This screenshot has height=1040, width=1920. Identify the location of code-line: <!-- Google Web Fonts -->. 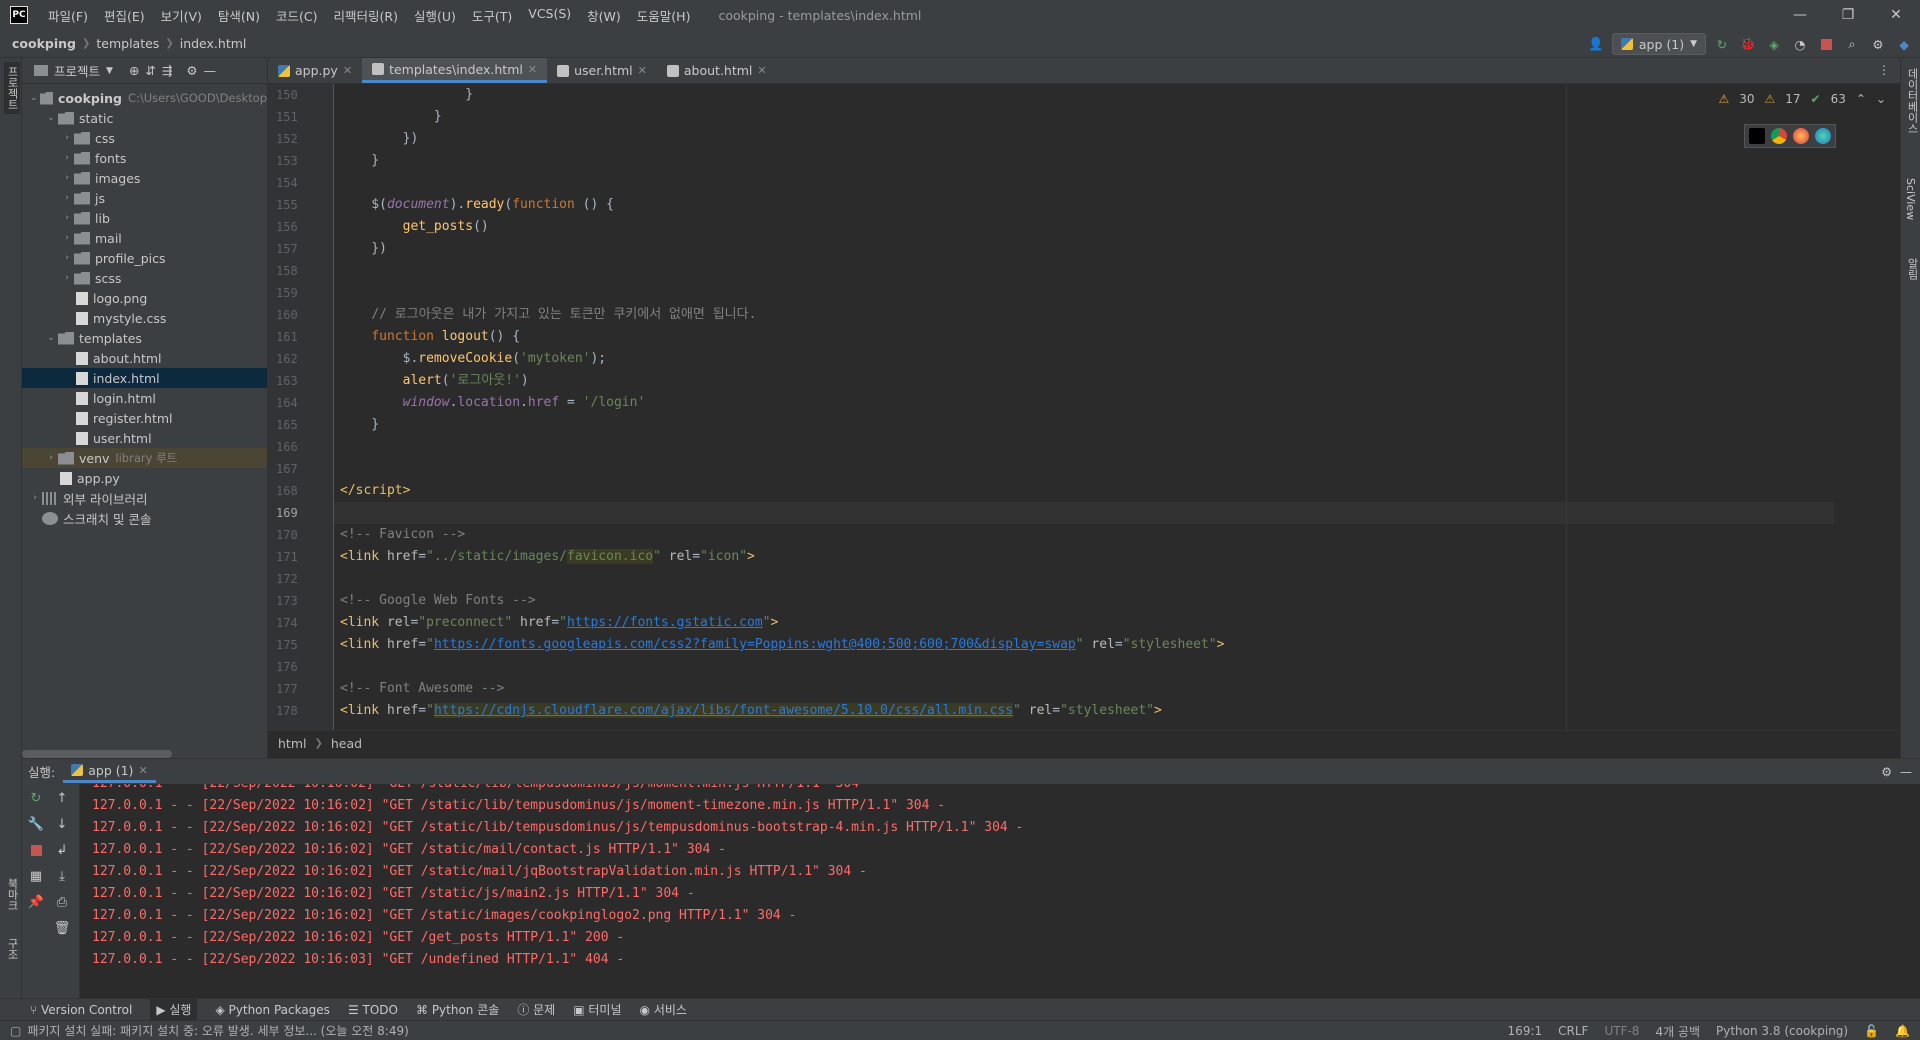
(1084, 601).